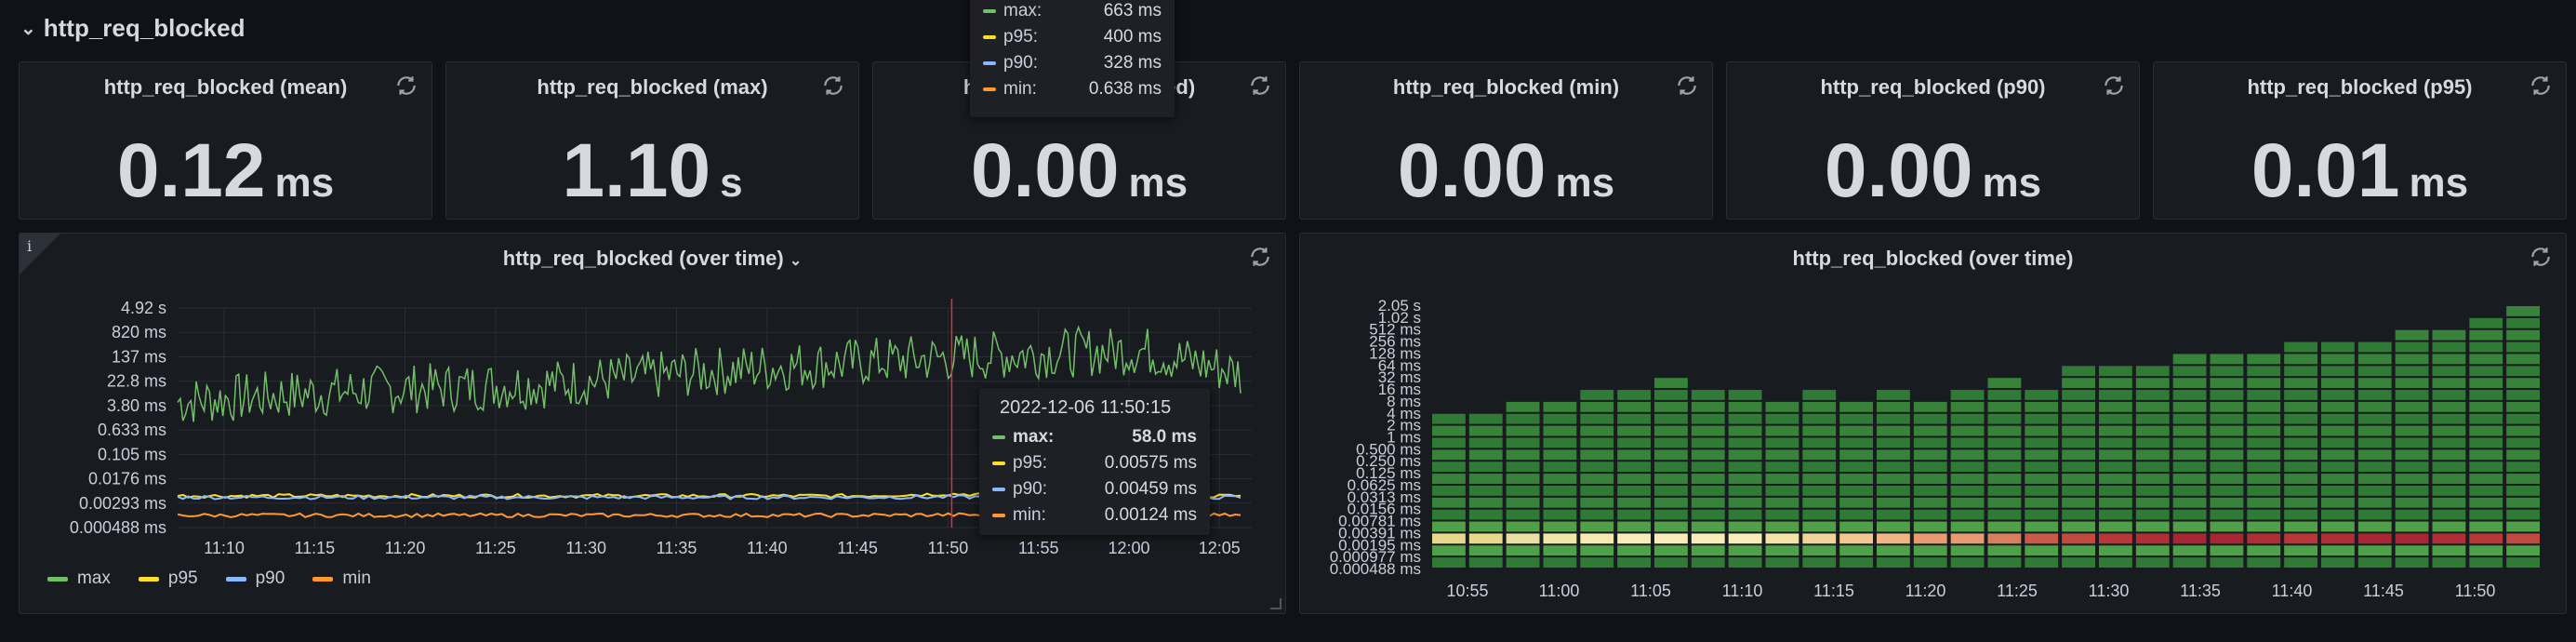 The width and height of the screenshot is (2576, 642). I want to click on x-tick-label: 12:05, so click(1220, 548).